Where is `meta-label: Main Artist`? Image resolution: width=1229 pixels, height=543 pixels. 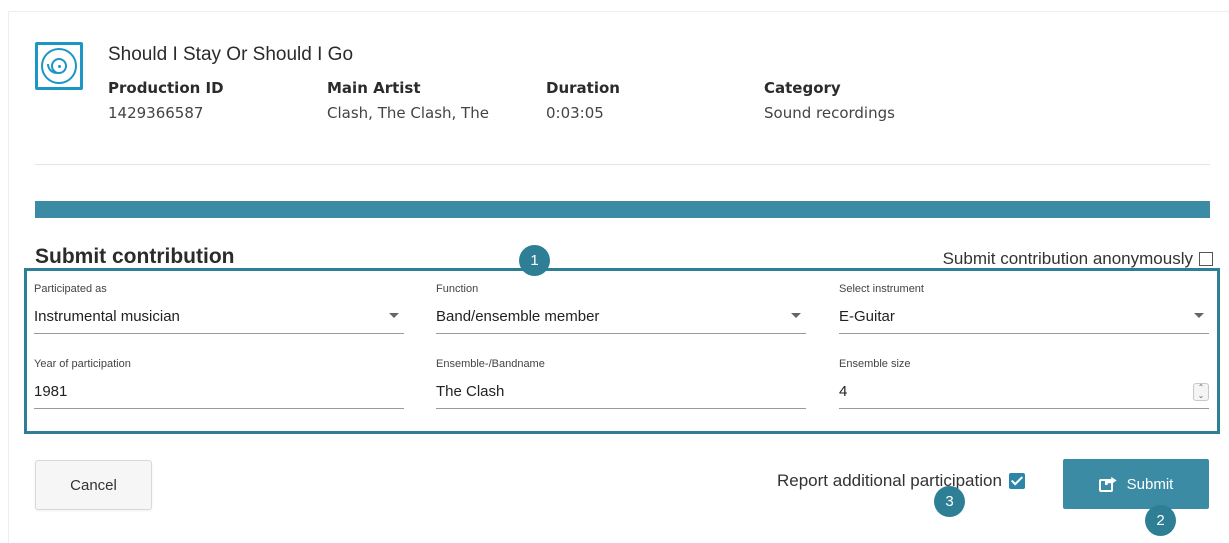
meta-label: Main Artist is located at coordinates (374, 88).